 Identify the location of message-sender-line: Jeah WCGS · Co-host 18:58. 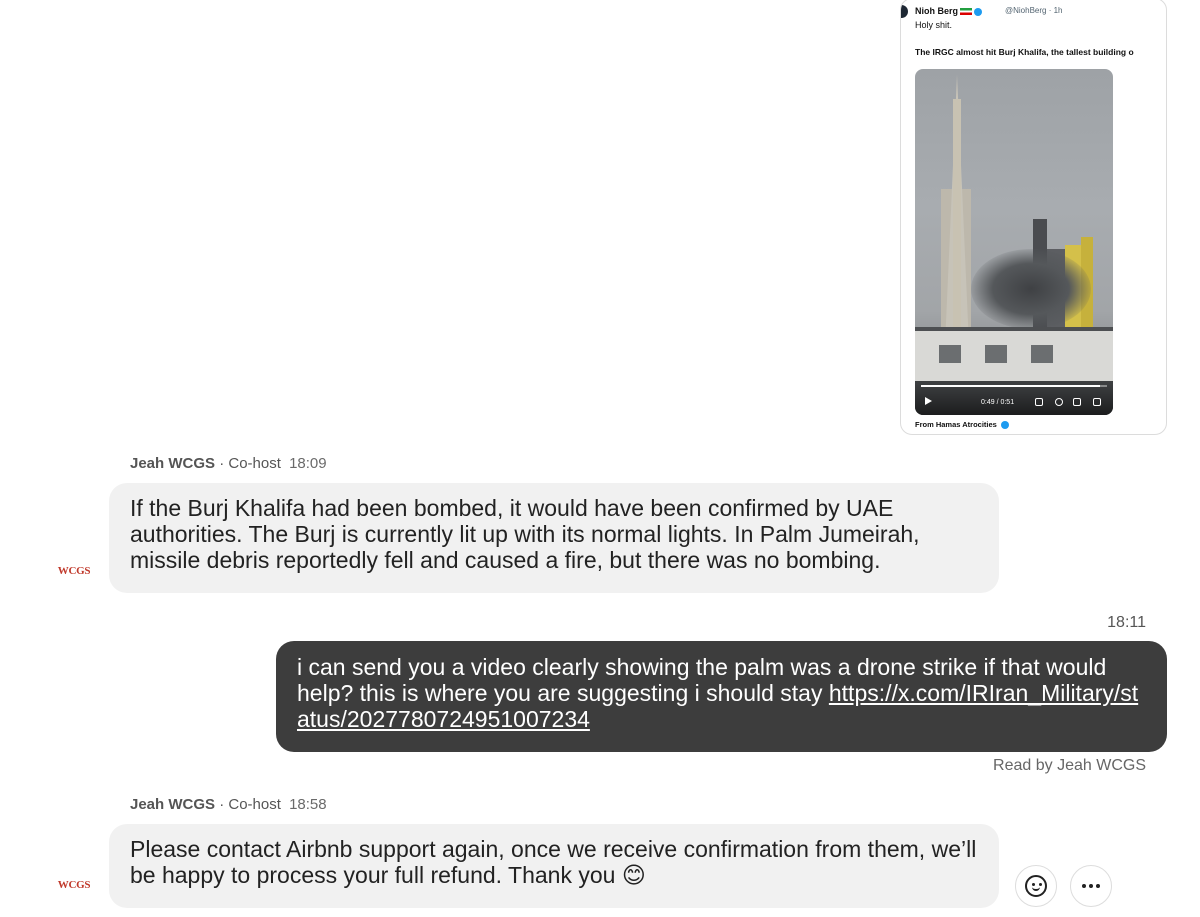
(228, 804).